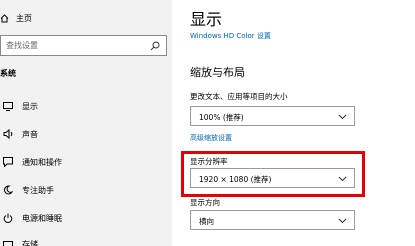 The width and height of the screenshot is (415, 246). What do you see at coordinates (217, 72) in the screenshot?
I see `scale-layout-heading: 缩放与布局` at bounding box center [217, 72].